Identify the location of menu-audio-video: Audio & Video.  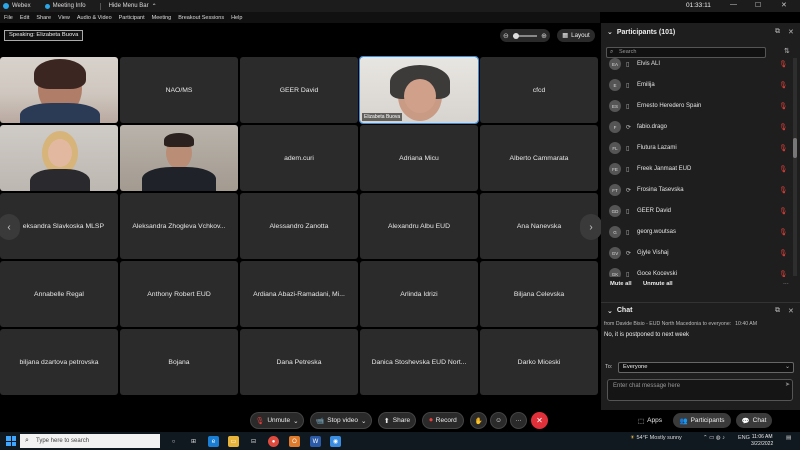
(94, 18).